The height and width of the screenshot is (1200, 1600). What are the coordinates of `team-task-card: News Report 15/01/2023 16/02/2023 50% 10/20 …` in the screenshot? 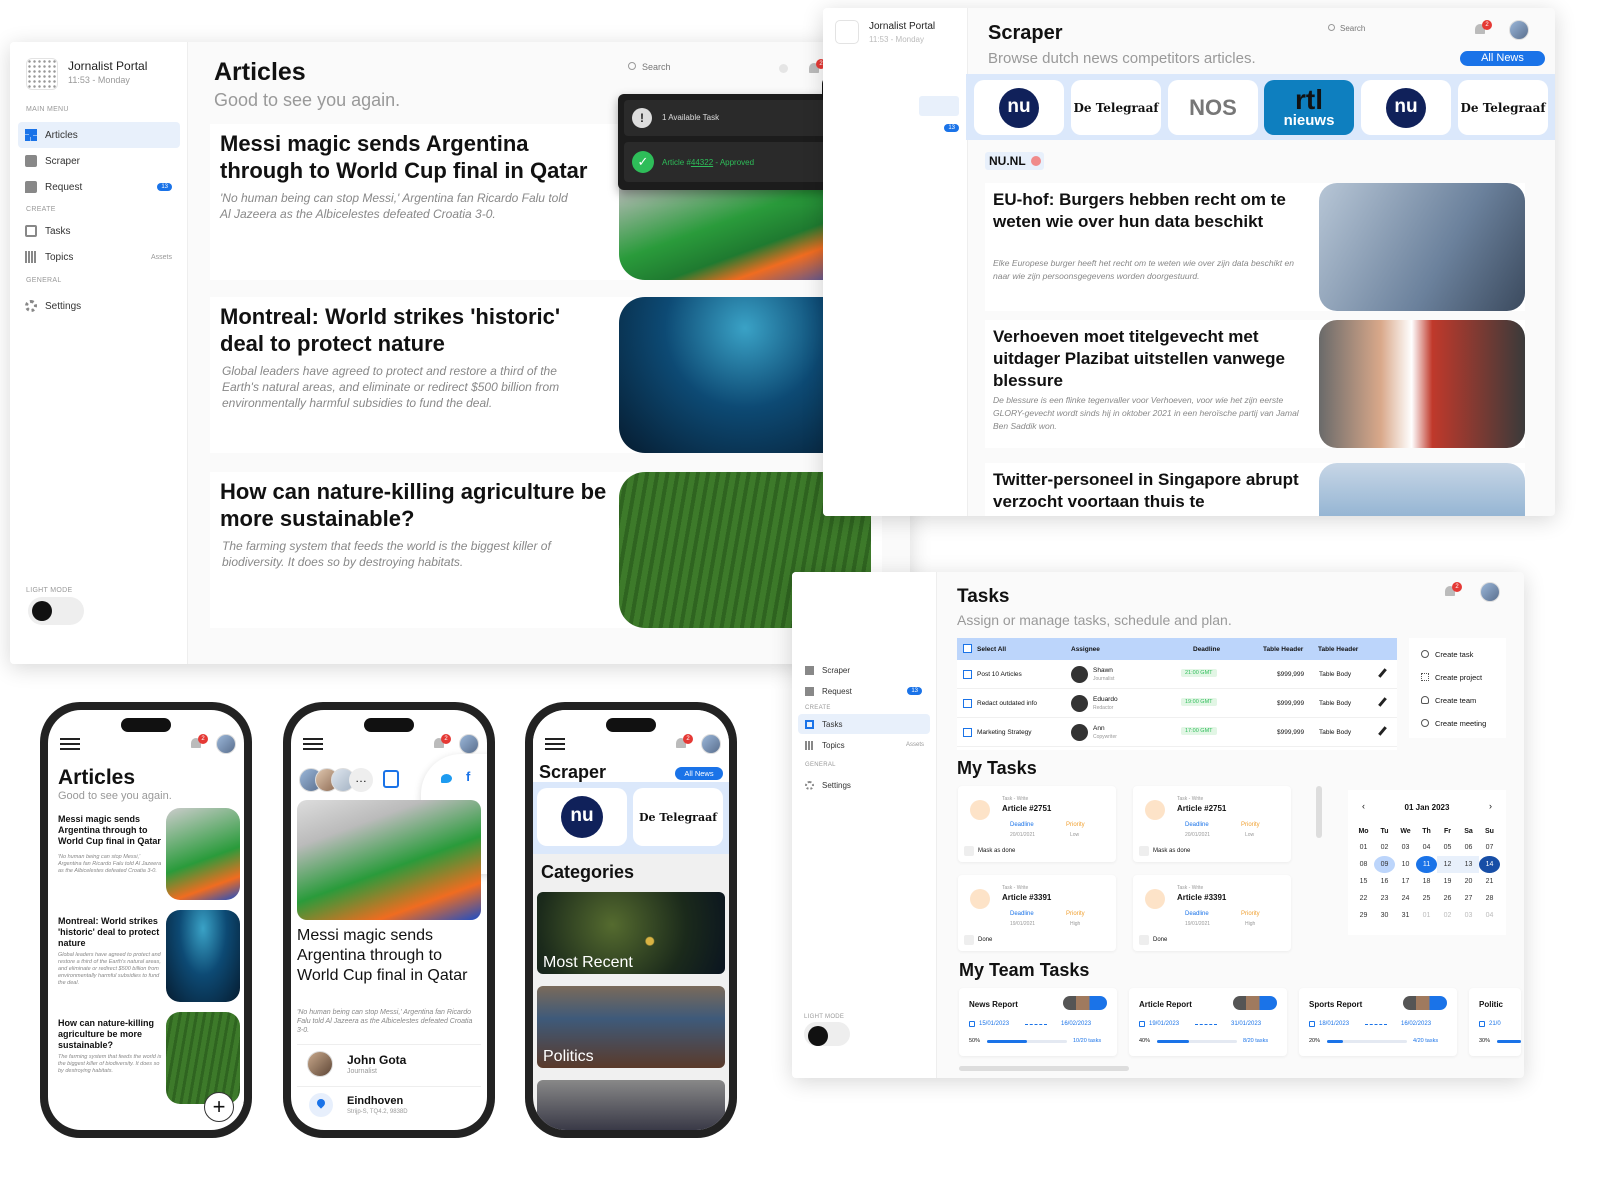 It's located at (1038, 1022).